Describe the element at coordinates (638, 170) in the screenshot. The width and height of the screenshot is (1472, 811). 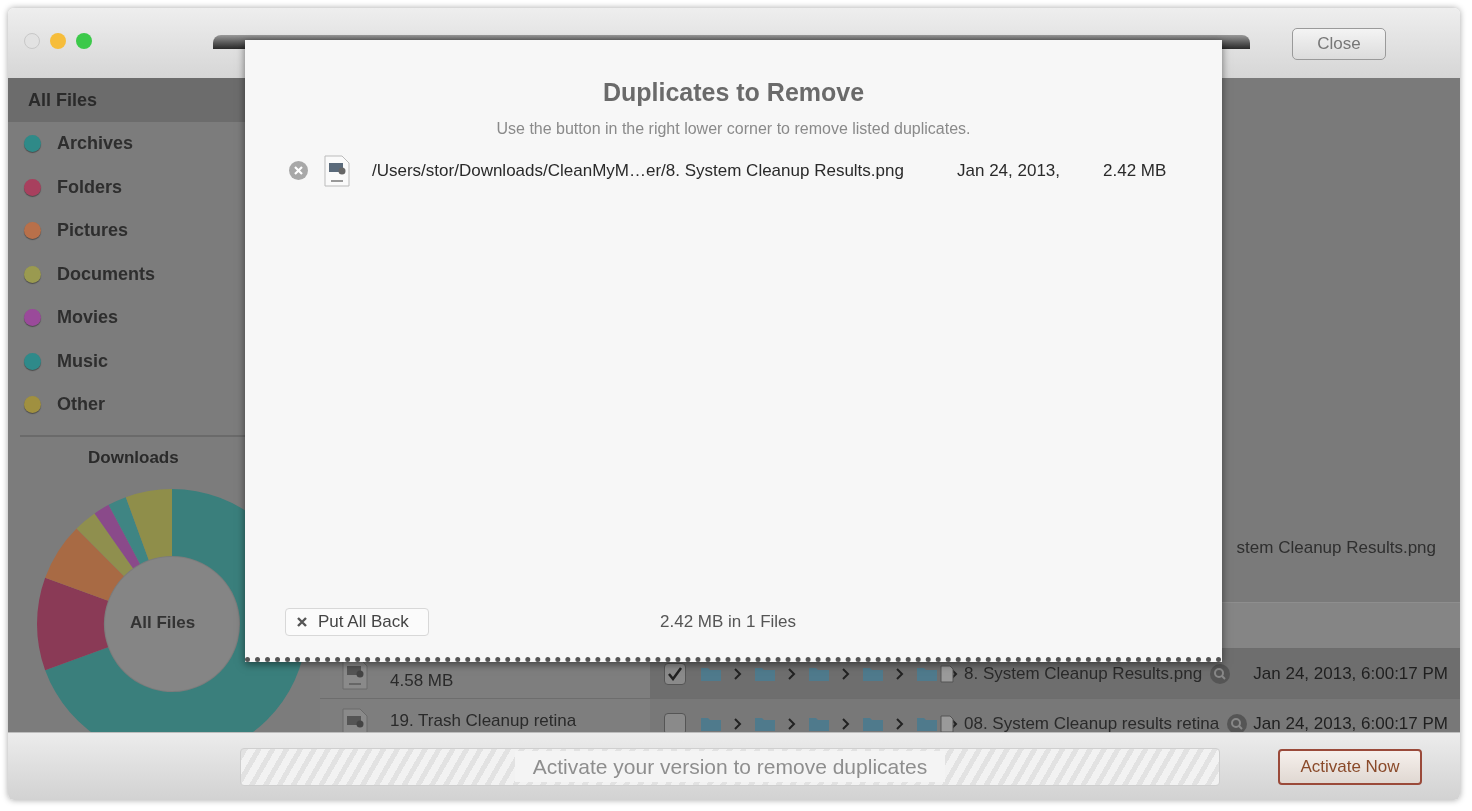
I see `duplicate-path: /Users/stor/Downloads/CleanMyM…er/8. System Cleanup Results.png` at that location.